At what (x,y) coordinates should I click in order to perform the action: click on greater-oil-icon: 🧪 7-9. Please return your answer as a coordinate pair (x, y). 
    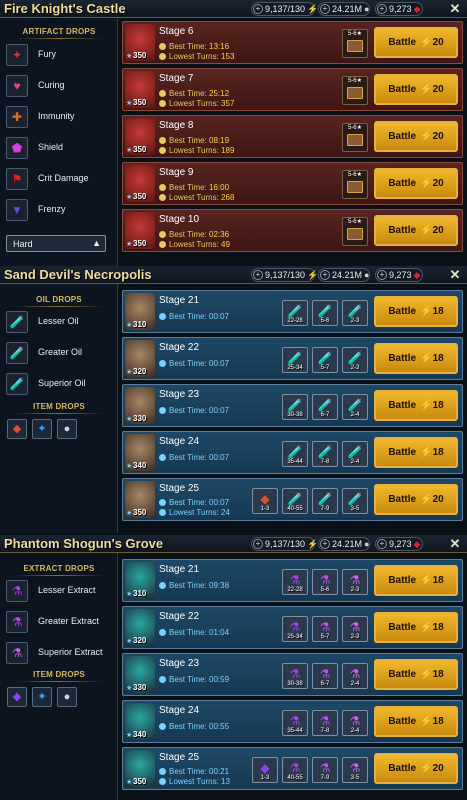
    Looking at the image, I should click on (325, 501).